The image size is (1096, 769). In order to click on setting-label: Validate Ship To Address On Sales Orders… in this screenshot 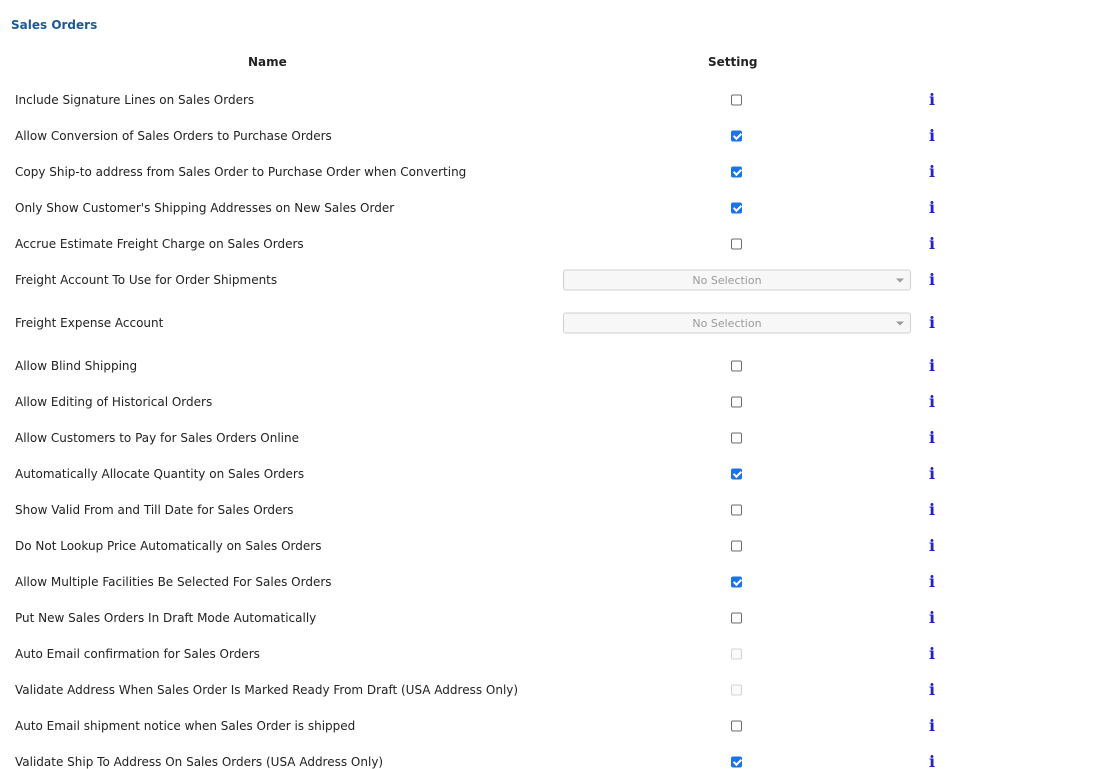, I will do `click(199, 762)`.